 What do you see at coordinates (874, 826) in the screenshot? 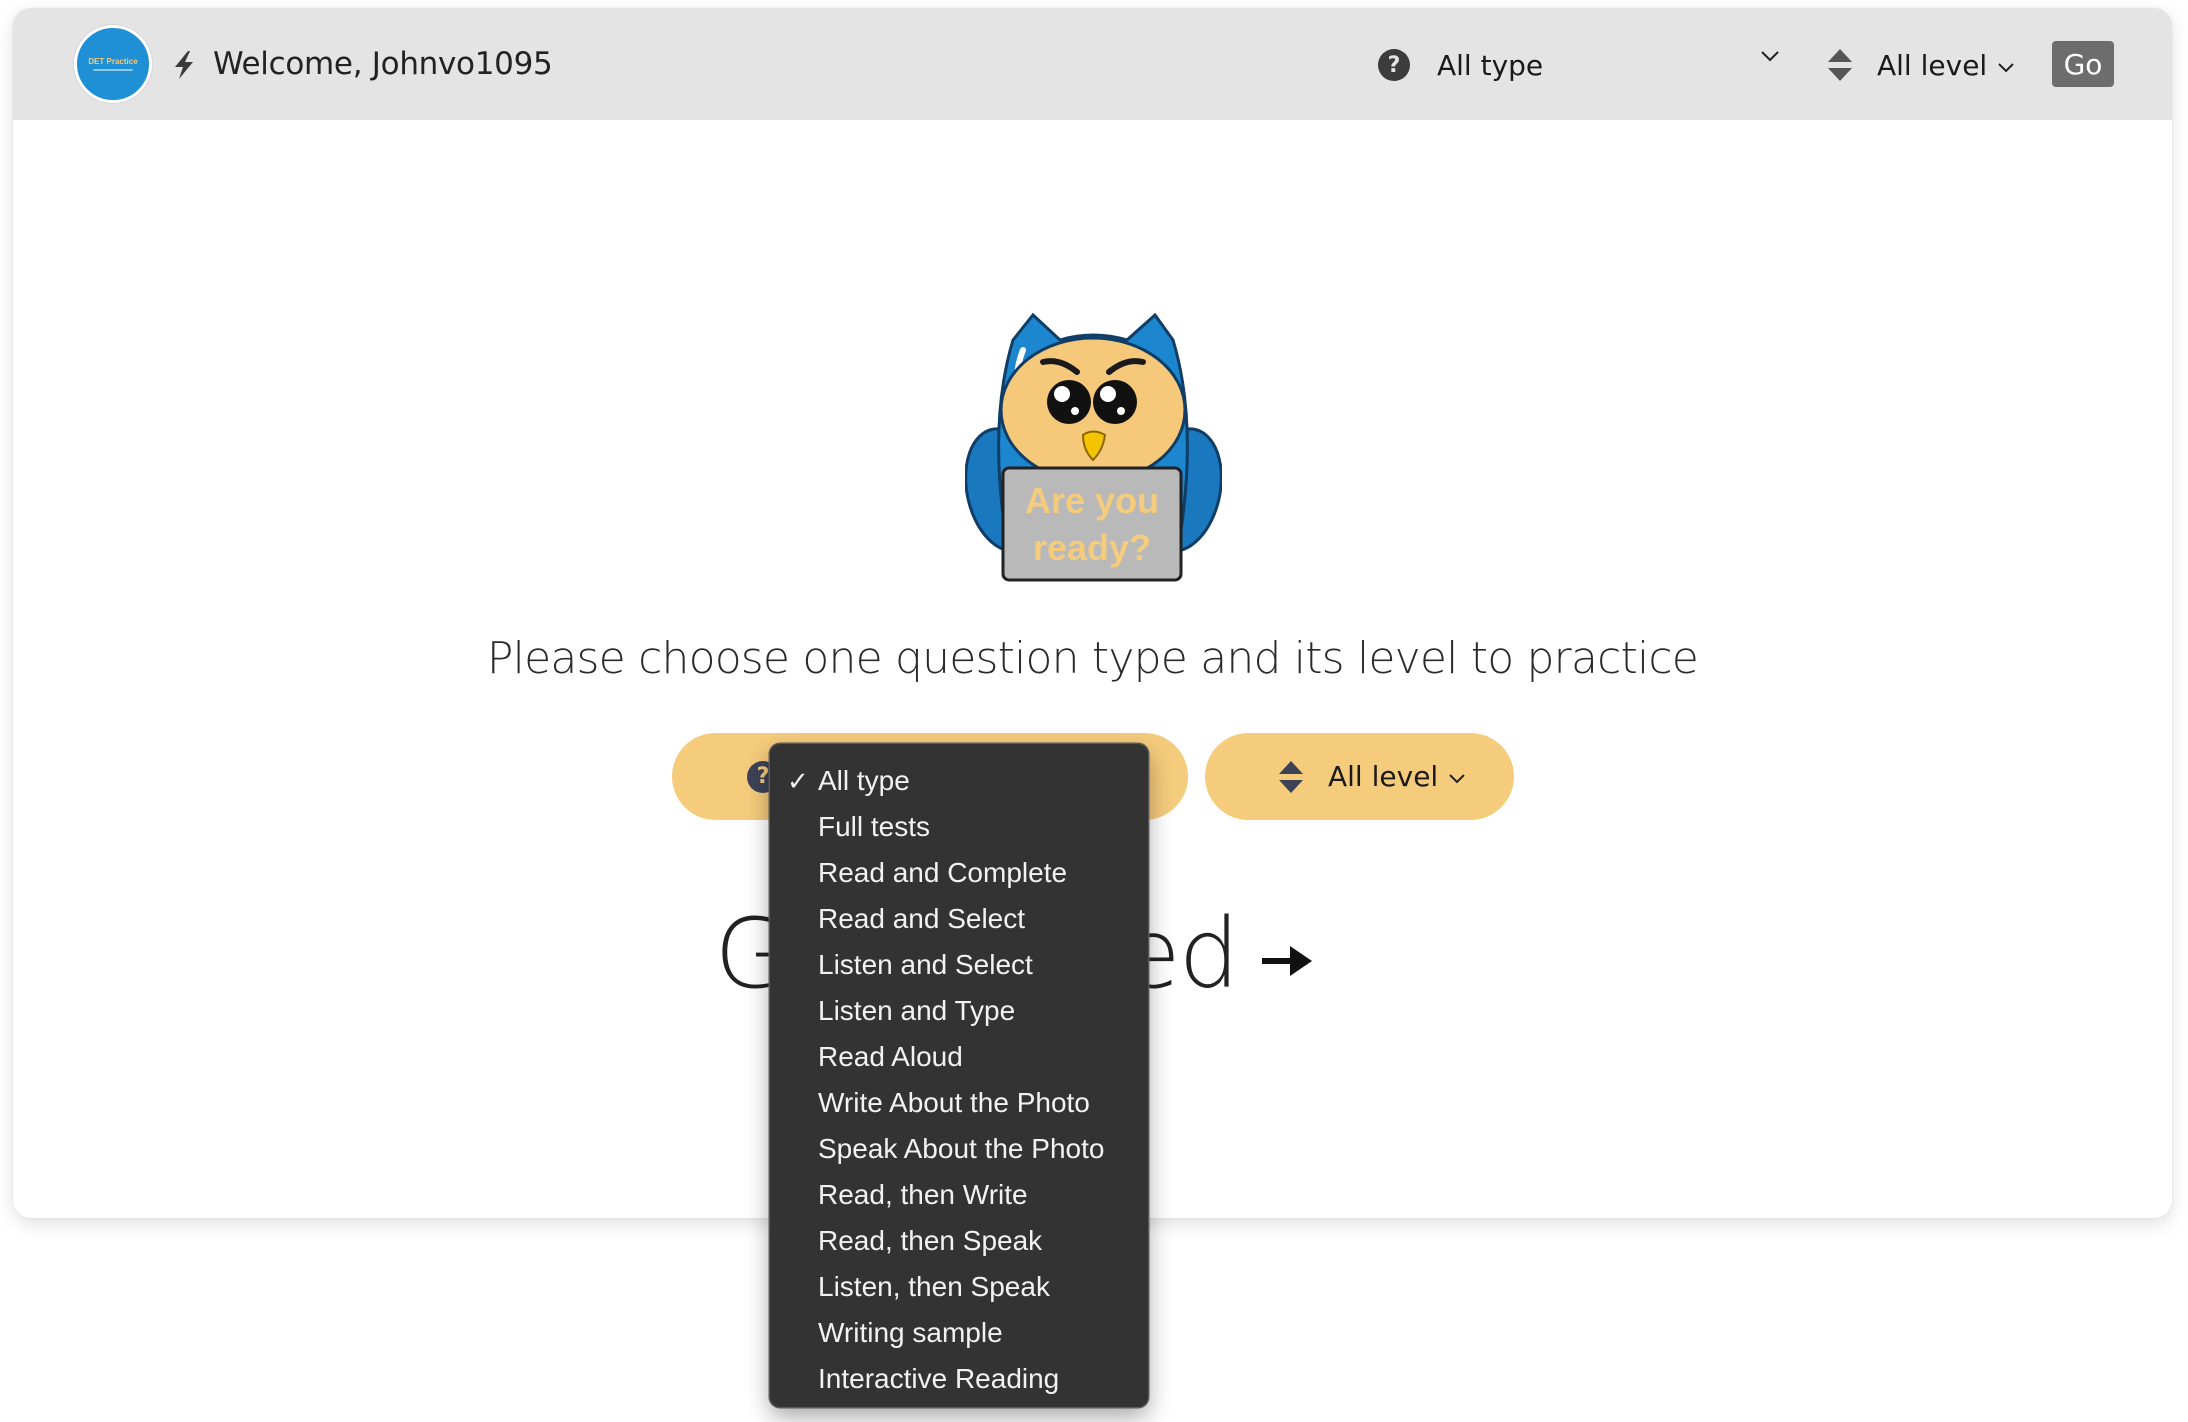
I see `dropdown-option-label: Full tests` at bounding box center [874, 826].